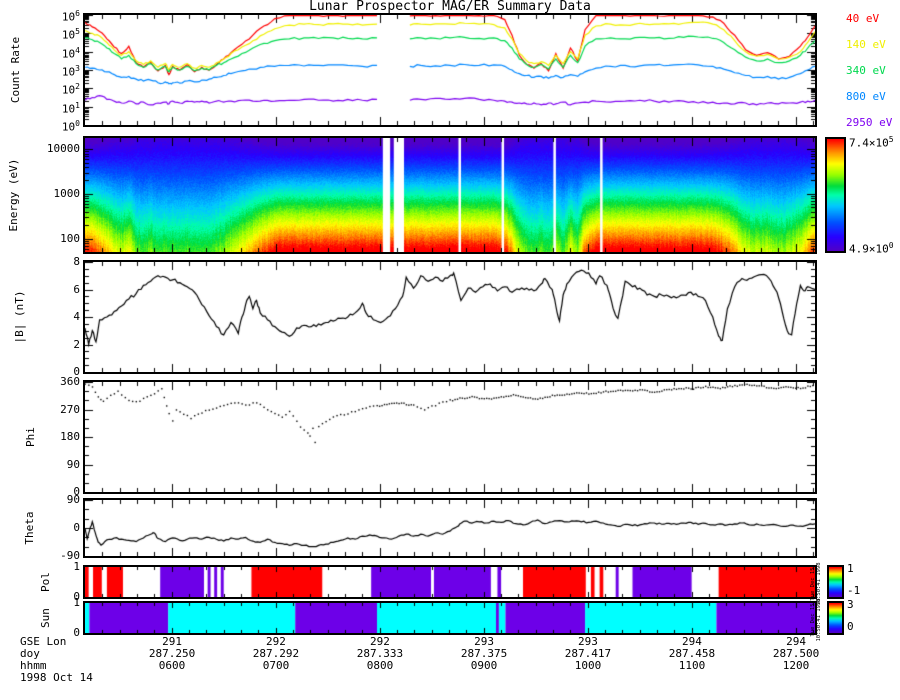  Describe the element at coordinates (450, 7) in the screenshot. I see `plot-title: Lunar Prospector MAG/ER Summary Data` at that location.